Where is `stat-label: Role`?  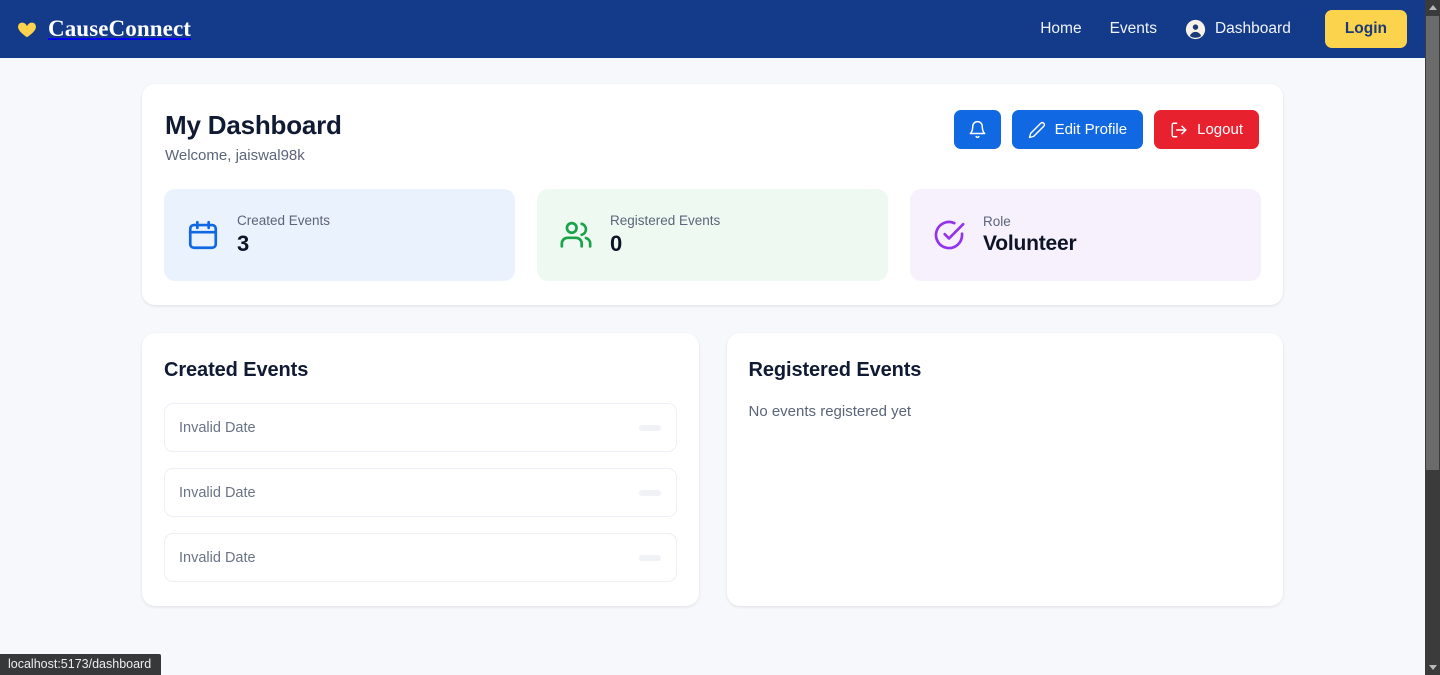
stat-label: Role is located at coordinates (997, 221).